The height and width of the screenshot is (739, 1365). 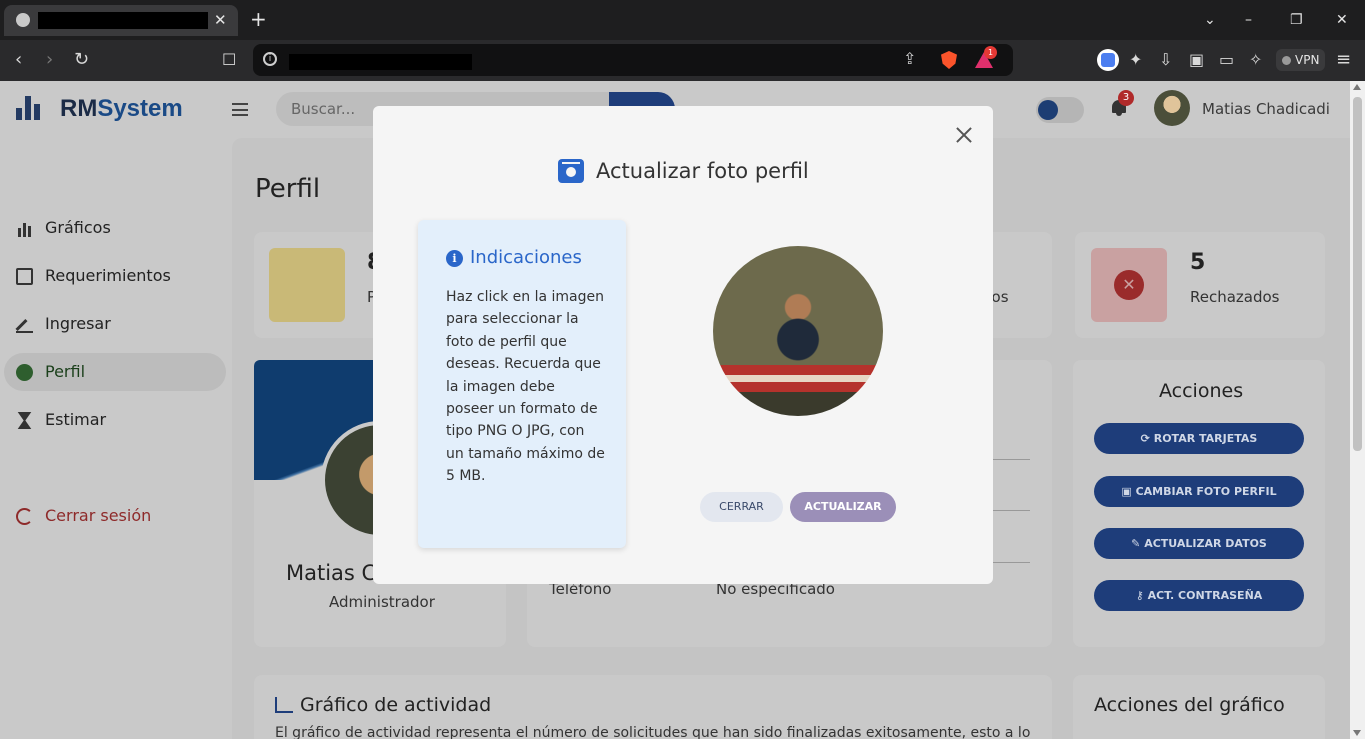 What do you see at coordinates (798, 331) in the screenshot?
I see `profile-photo-preview` at bounding box center [798, 331].